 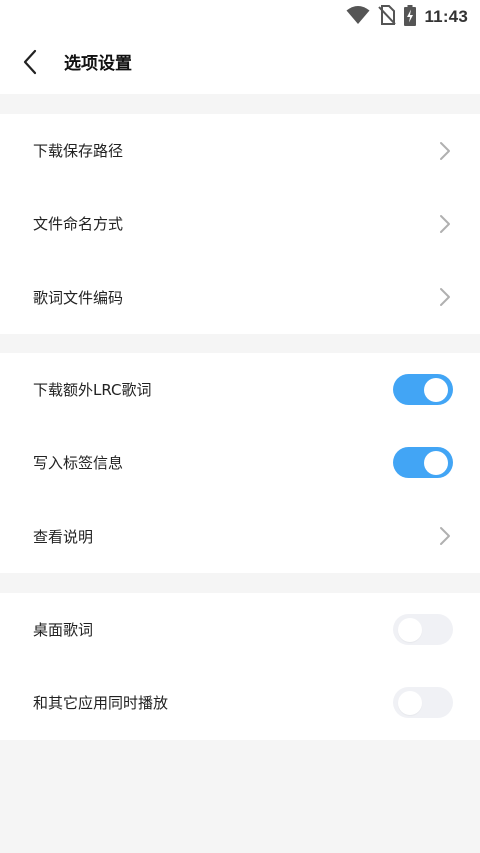 What do you see at coordinates (423, 630) in the screenshot?
I see `desktop-lyrics-toggle` at bounding box center [423, 630].